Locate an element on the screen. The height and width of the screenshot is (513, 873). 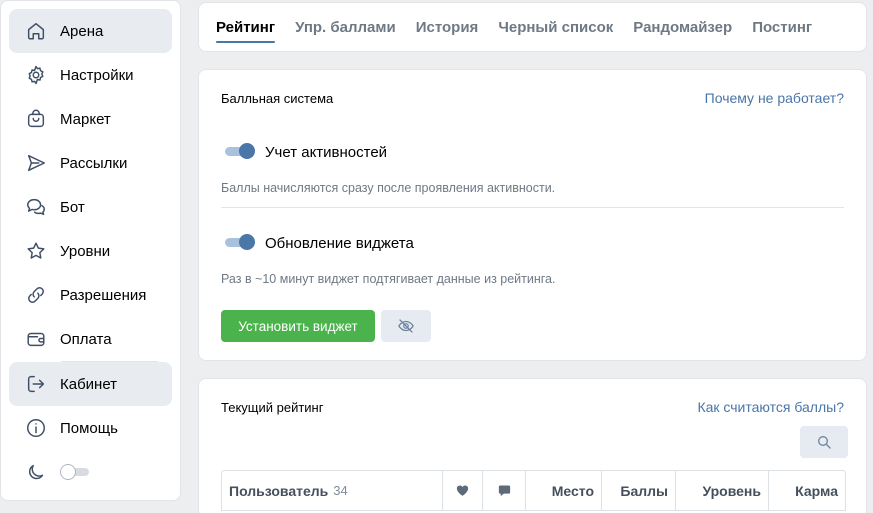
why-not-working-link: Почему не работает? is located at coordinates (774, 98).